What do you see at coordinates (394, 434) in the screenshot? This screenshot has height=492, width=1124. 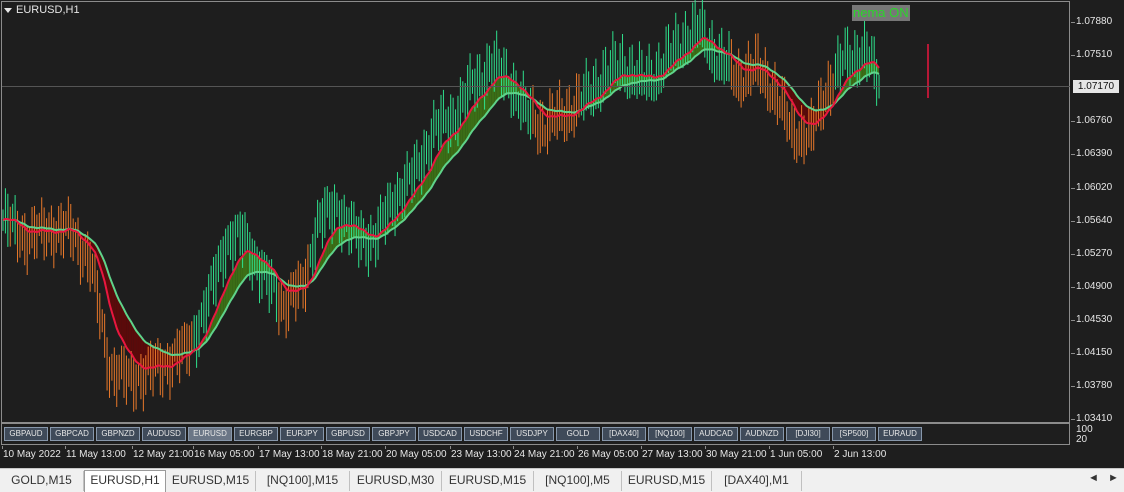 I see `symbol-button-gbpjpy: GBPJPY` at bounding box center [394, 434].